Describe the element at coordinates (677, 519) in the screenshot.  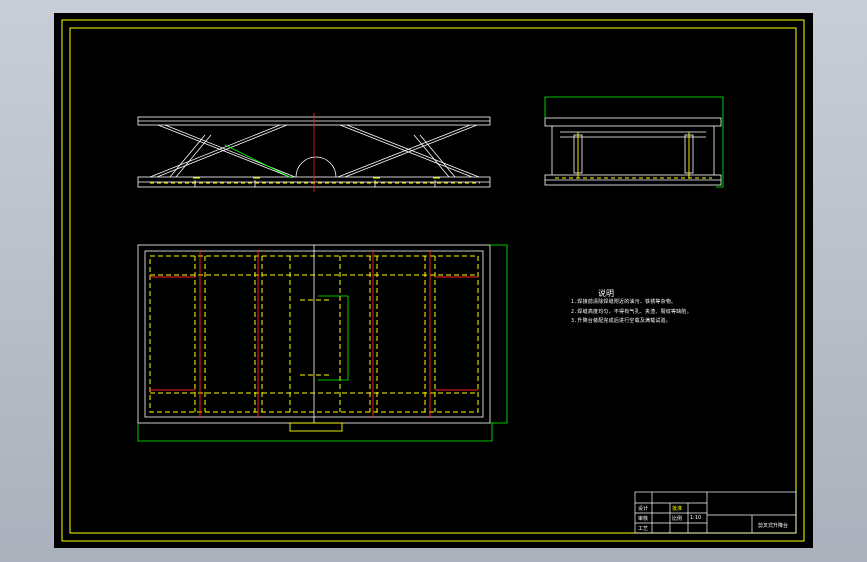
I see `tb-scale-label: 比例` at that location.